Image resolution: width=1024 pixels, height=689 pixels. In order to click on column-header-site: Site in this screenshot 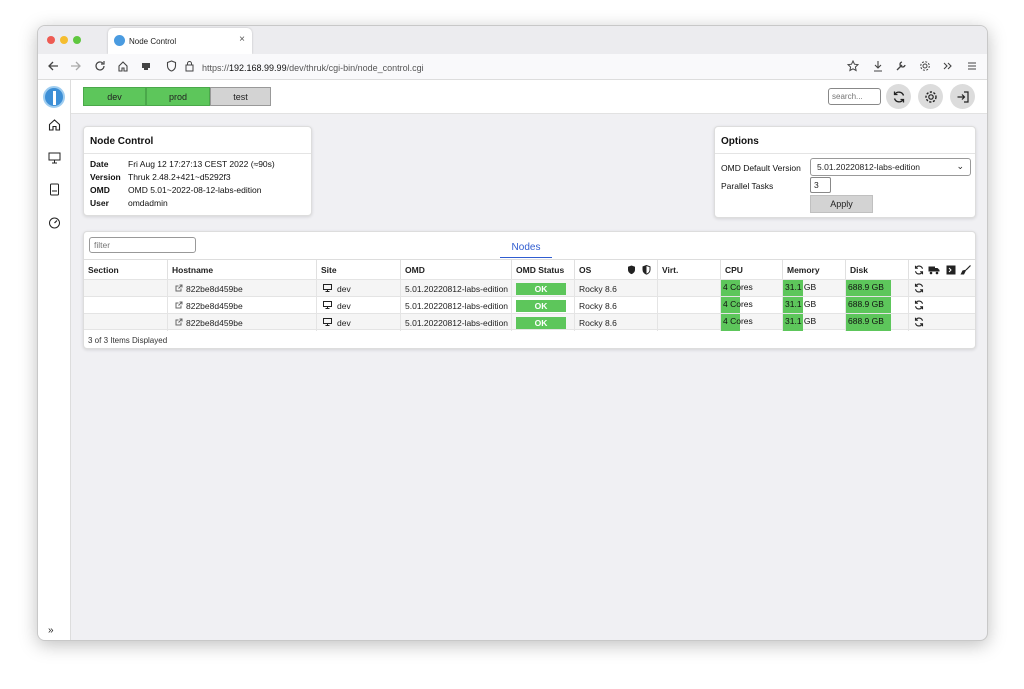, I will do `click(359, 269)`.